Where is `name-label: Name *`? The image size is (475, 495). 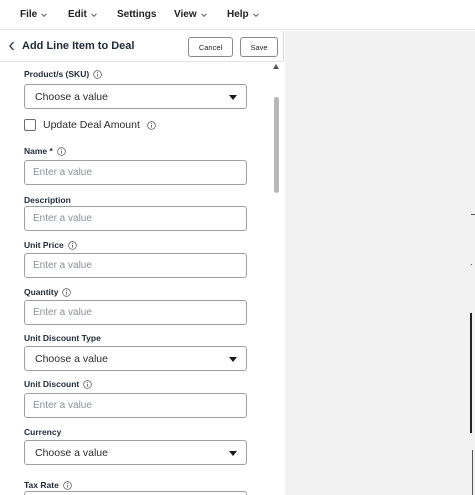 name-label: Name * is located at coordinates (45, 151).